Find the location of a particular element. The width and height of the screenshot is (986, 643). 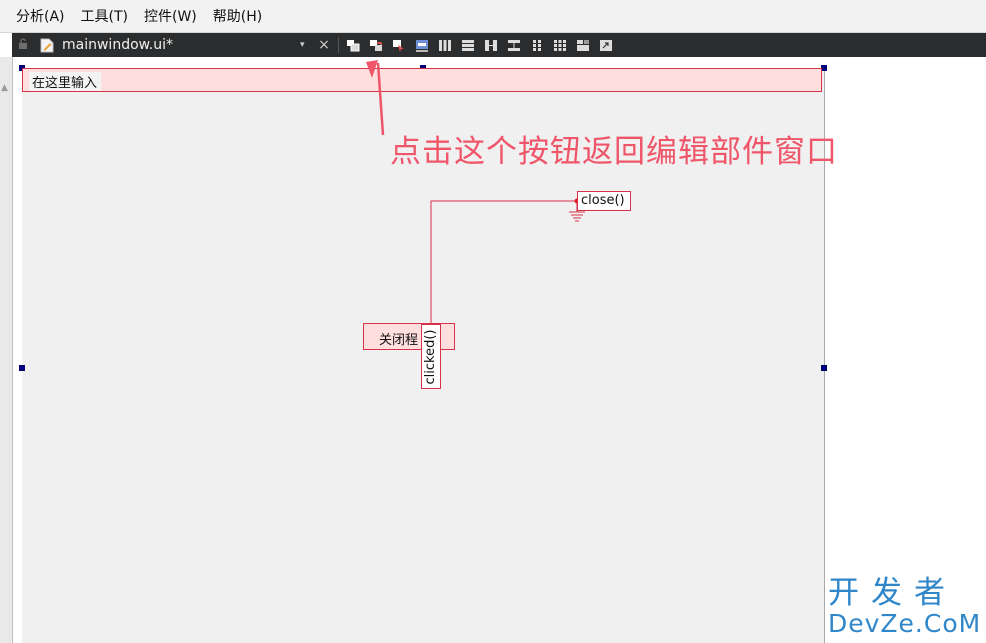

line-edit-text: 在这里输入 is located at coordinates (65, 81).